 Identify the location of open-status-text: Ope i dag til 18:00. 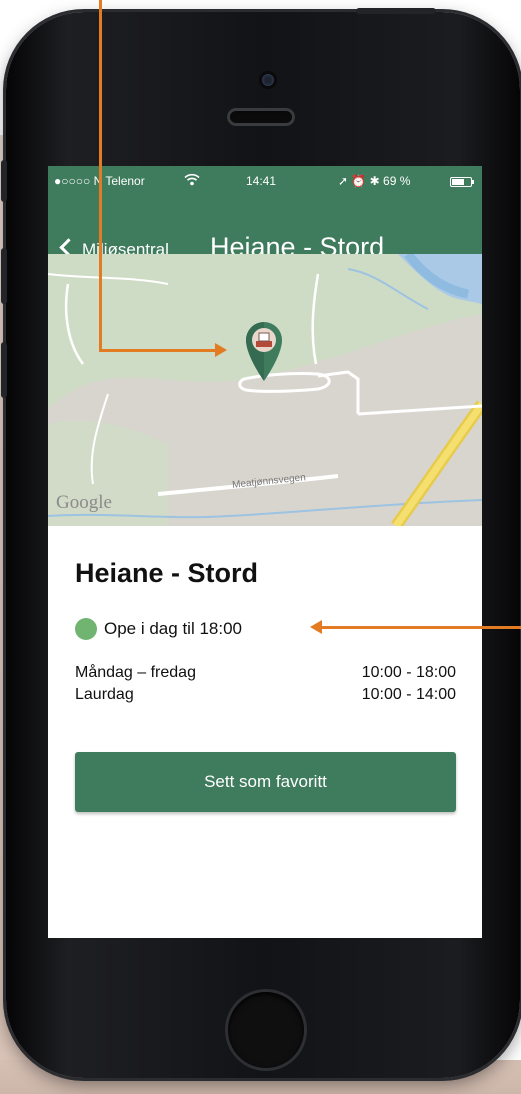
(173, 628).